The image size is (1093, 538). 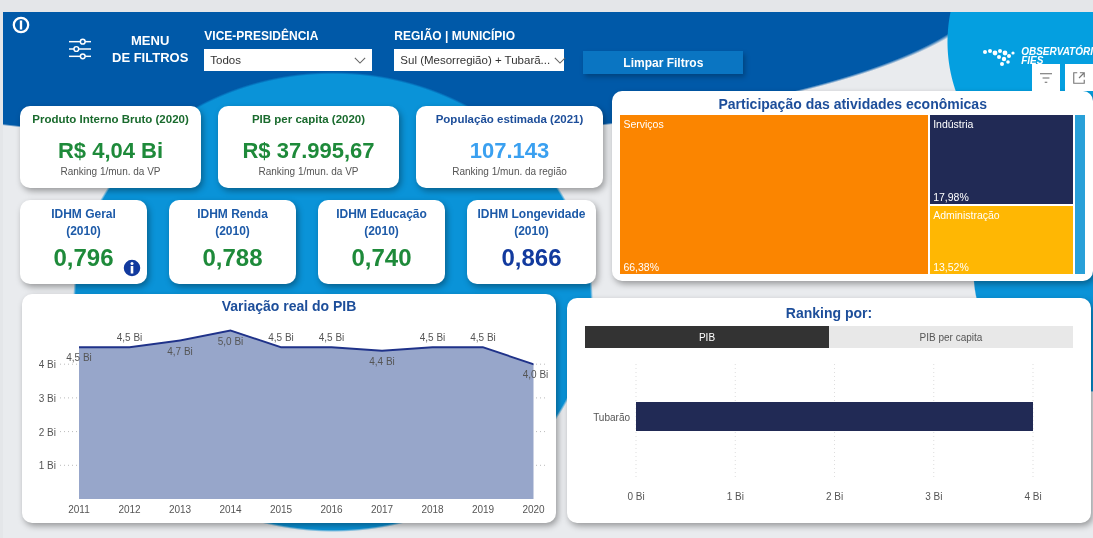 What do you see at coordinates (455, 36) in the screenshot?
I see `filter-label: REGIÃO | MUNICÍPIO` at bounding box center [455, 36].